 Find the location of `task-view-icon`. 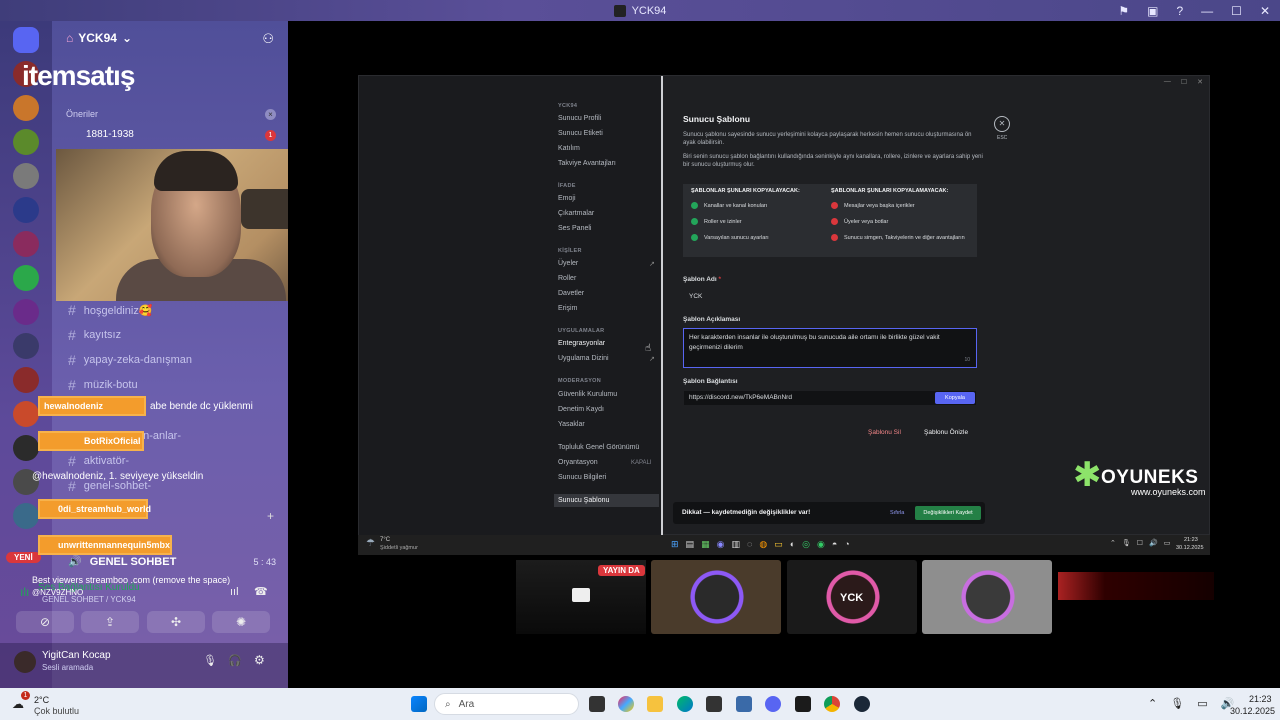

task-view-icon is located at coordinates (597, 704).